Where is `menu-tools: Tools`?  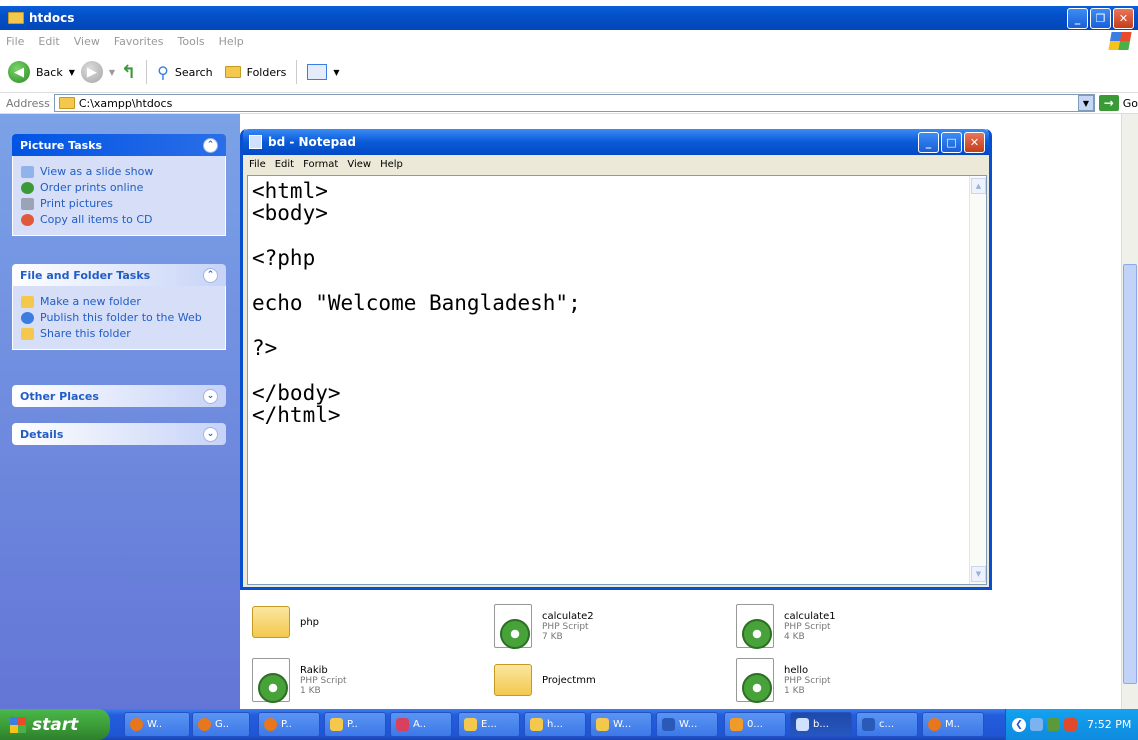
menu-tools: Tools is located at coordinates (191, 41).